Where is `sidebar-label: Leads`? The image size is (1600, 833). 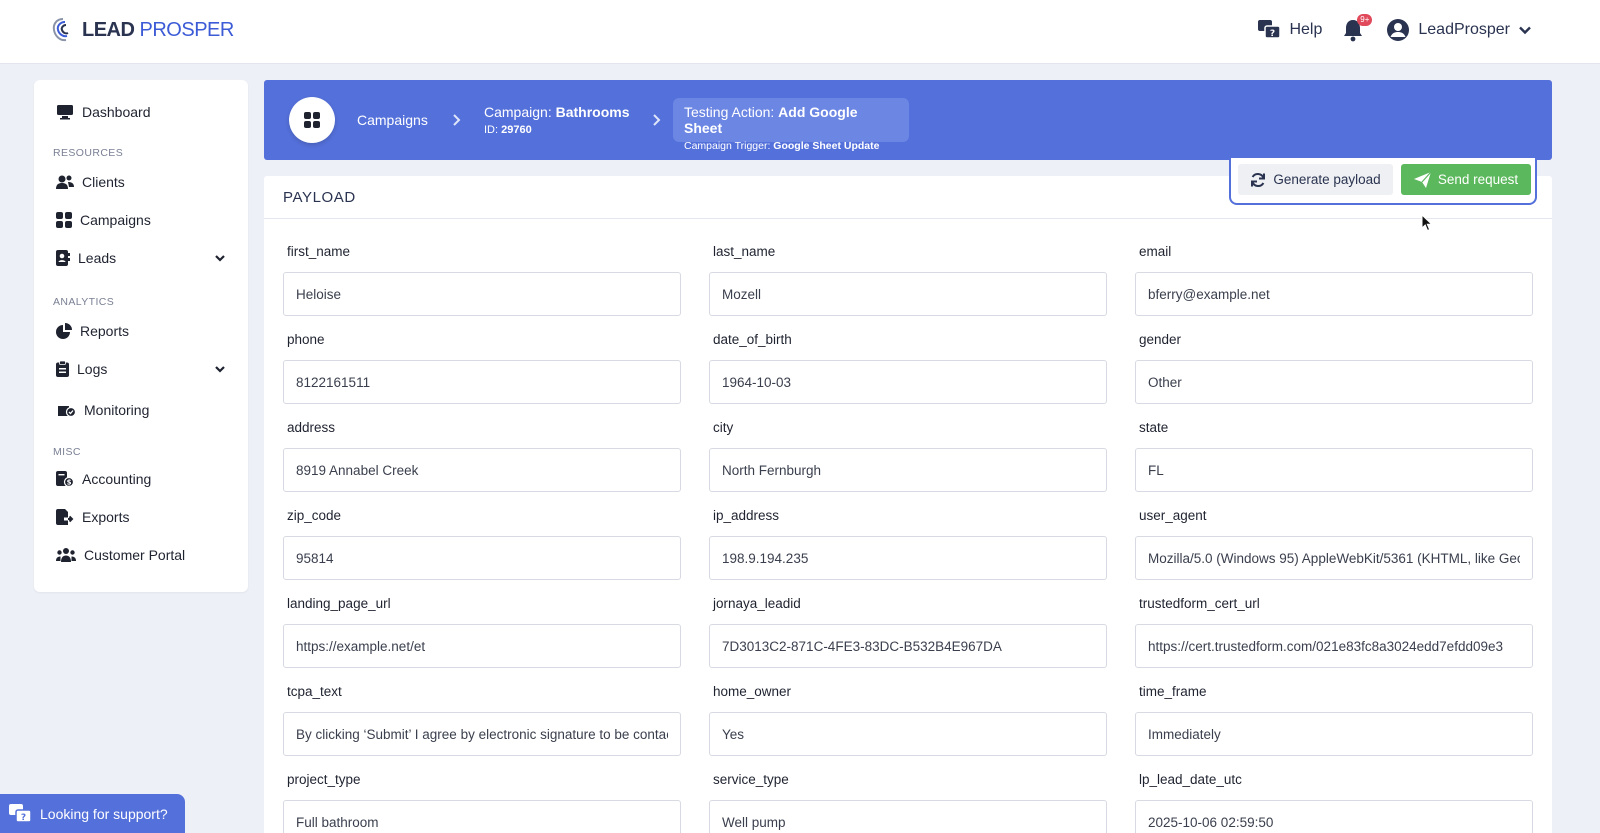
sidebar-label: Leads is located at coordinates (97, 258).